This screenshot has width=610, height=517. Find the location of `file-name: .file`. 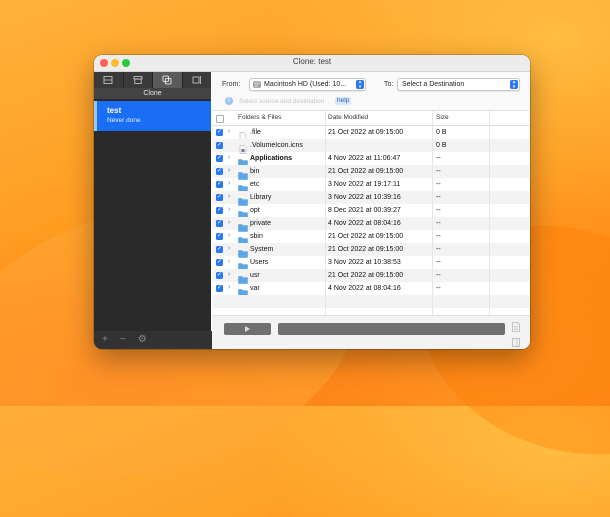

file-name: .file is located at coordinates (255, 132).